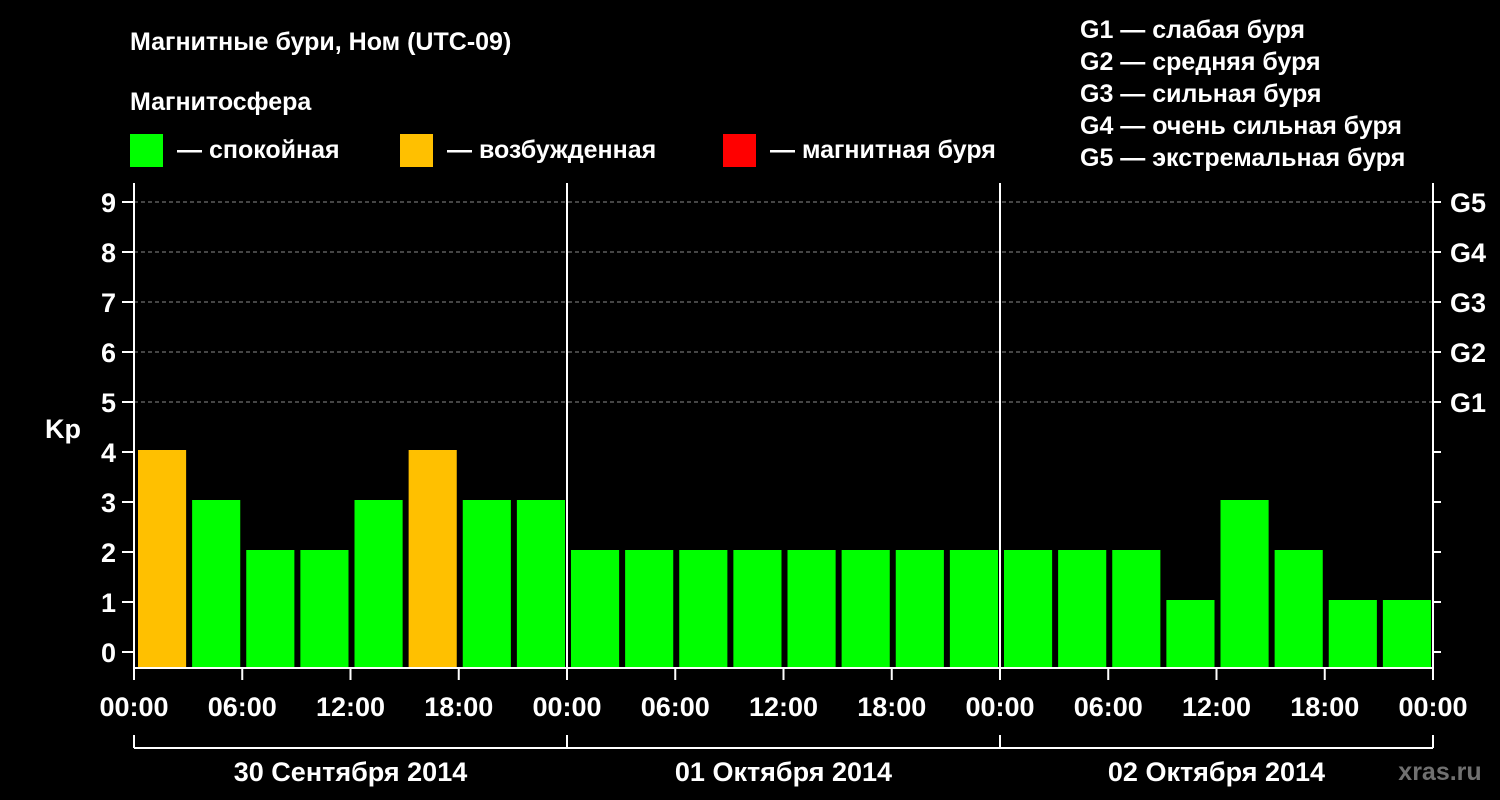 This screenshot has height=800, width=1500. Describe the element at coordinates (320, 42) in the screenshot. I see `chart-title: Магнитные бури, Ном (UTC-09)` at that location.